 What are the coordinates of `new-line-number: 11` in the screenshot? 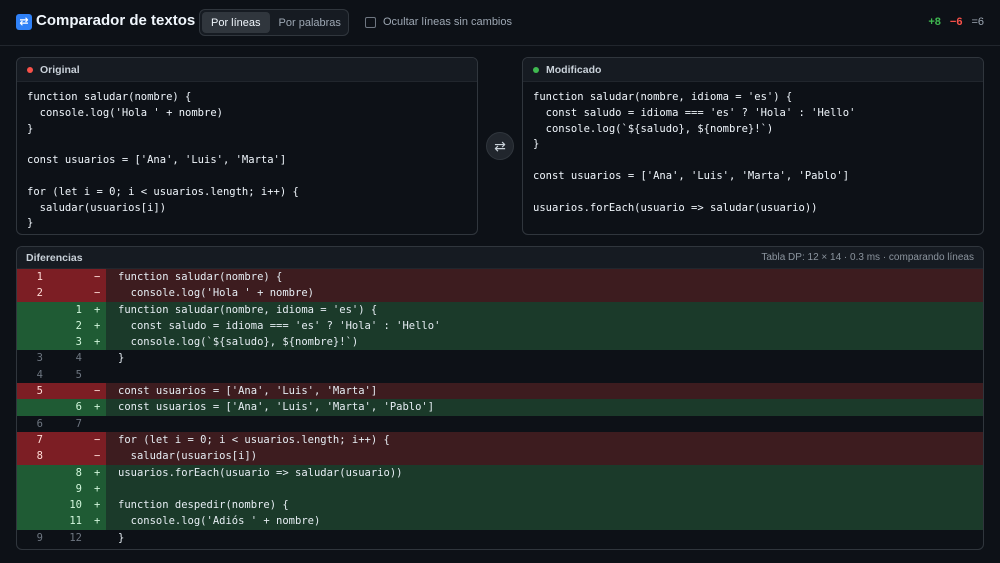 It's located at (74, 521).